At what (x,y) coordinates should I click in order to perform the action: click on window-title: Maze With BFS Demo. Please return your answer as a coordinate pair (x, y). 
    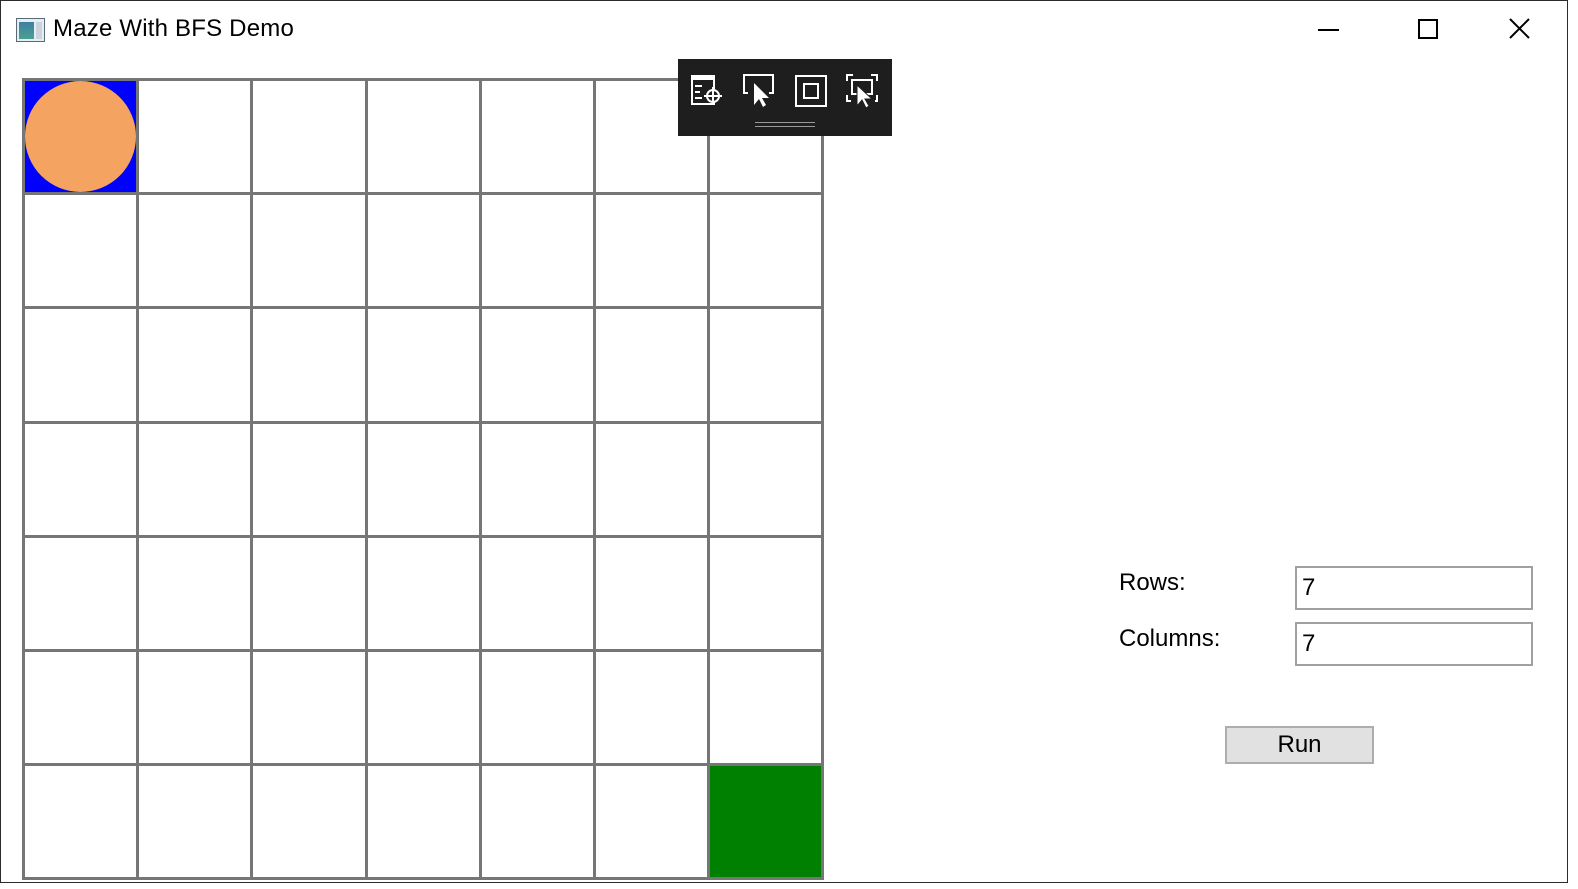
    Looking at the image, I should click on (173, 28).